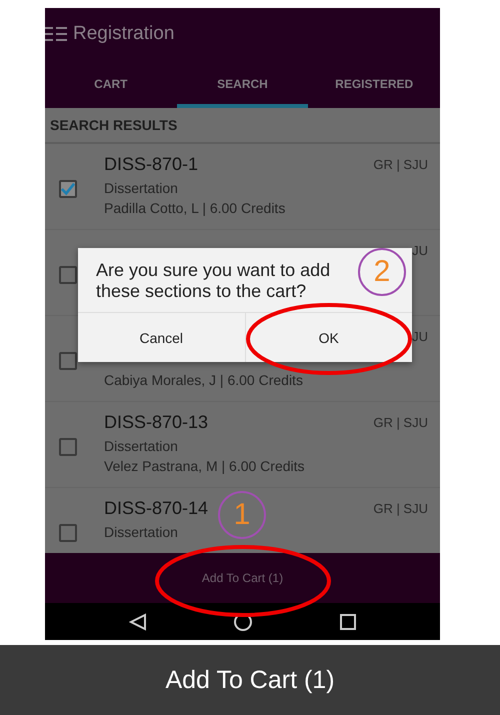  Describe the element at coordinates (137, 621) in the screenshot. I see `back-icon` at that location.